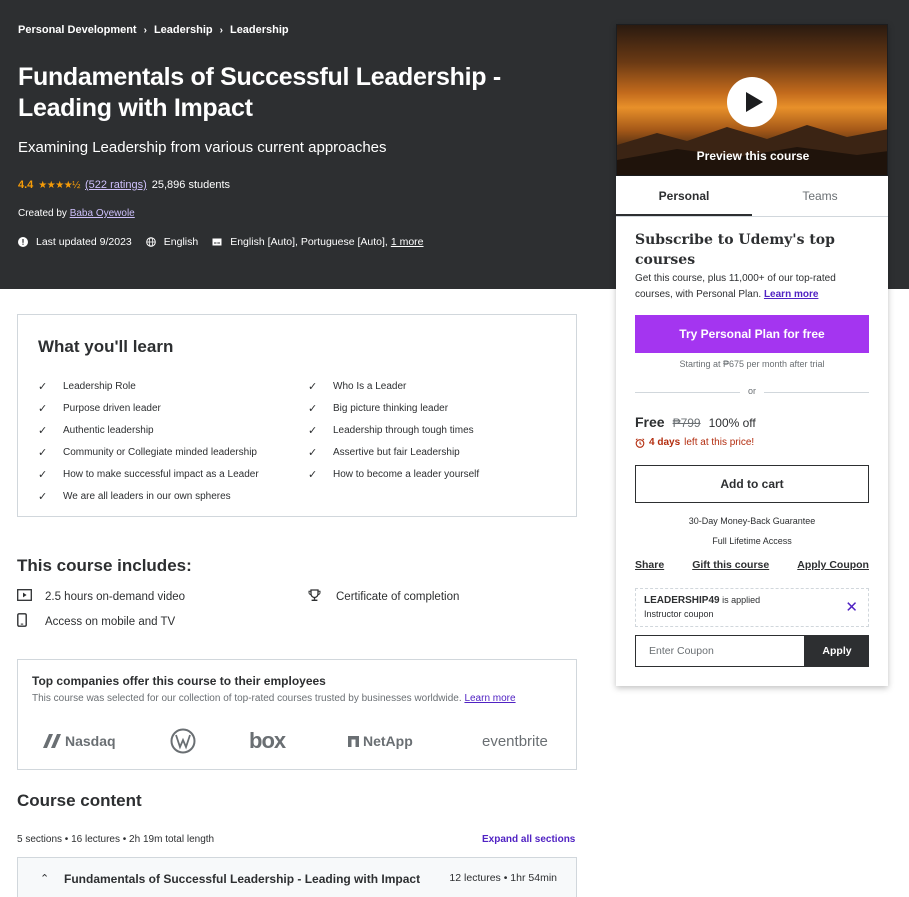 This screenshot has width=909, height=897. Describe the element at coordinates (791, 294) in the screenshot. I see `learn-more-link: Learn more` at that location.